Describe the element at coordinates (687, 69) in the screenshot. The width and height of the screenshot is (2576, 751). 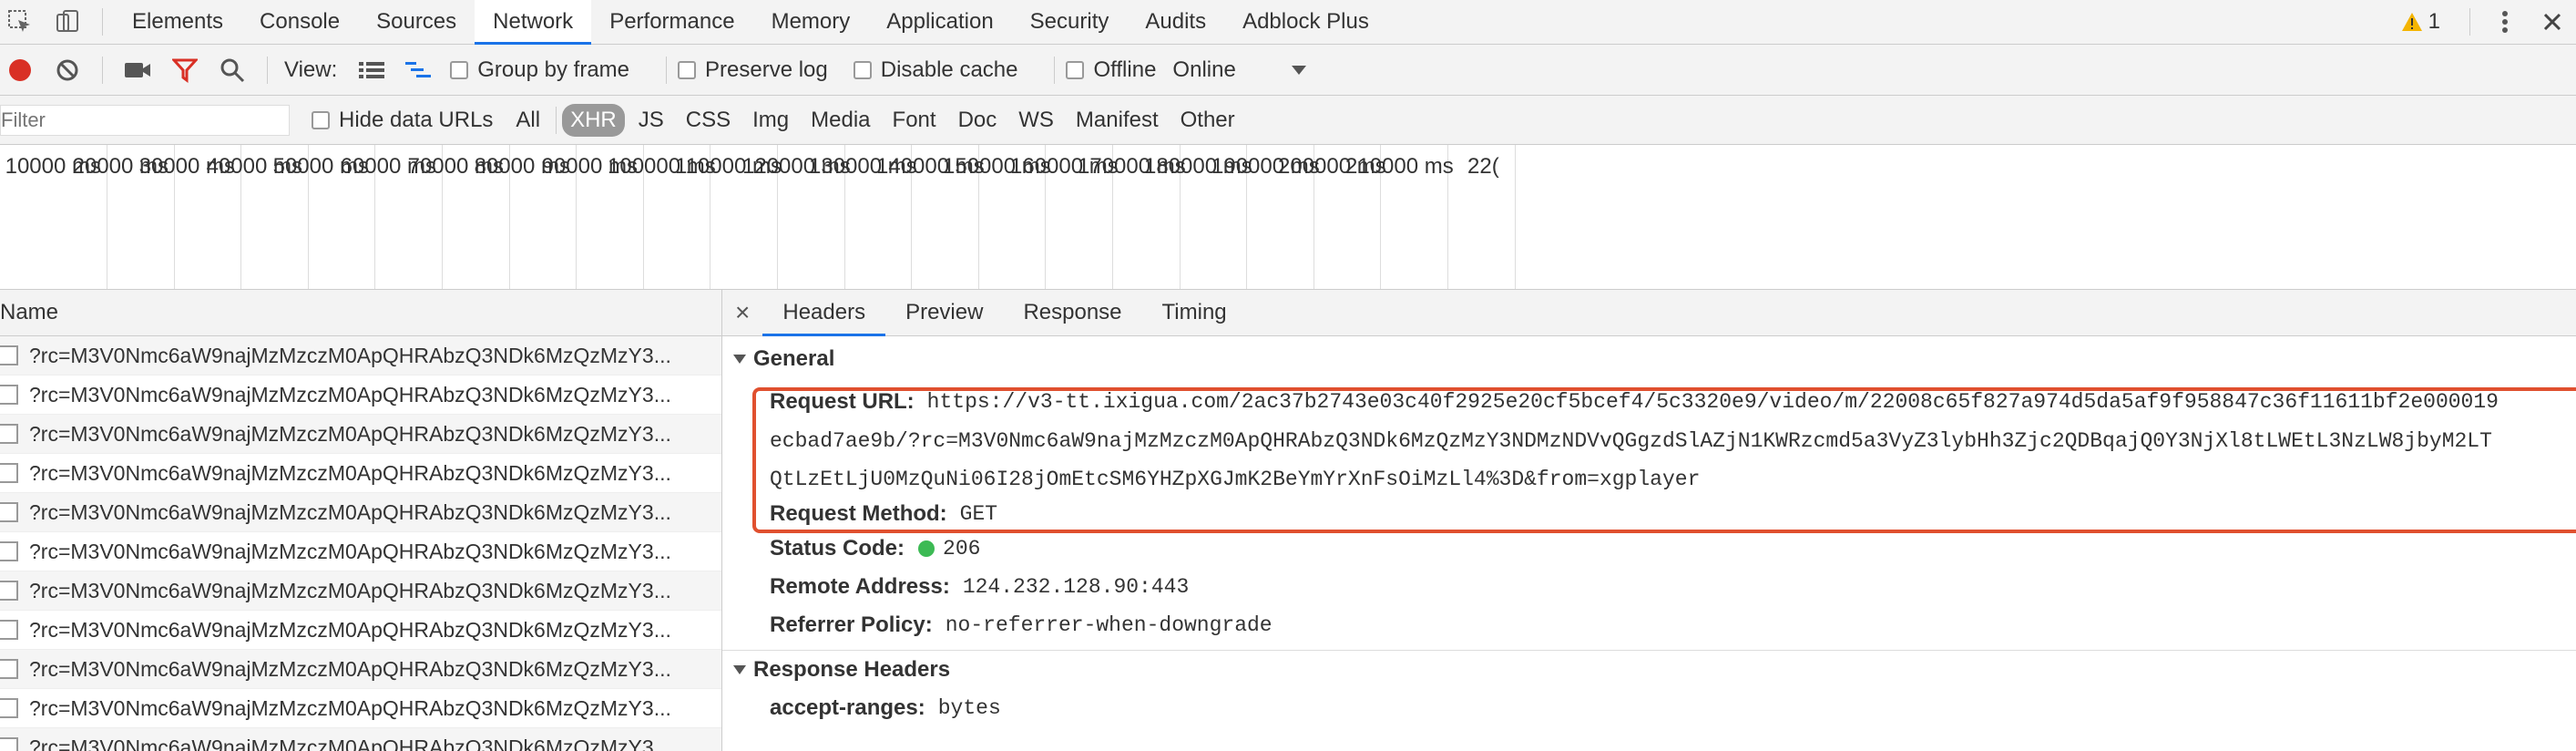
I see `preserve-log-checkbox` at that location.